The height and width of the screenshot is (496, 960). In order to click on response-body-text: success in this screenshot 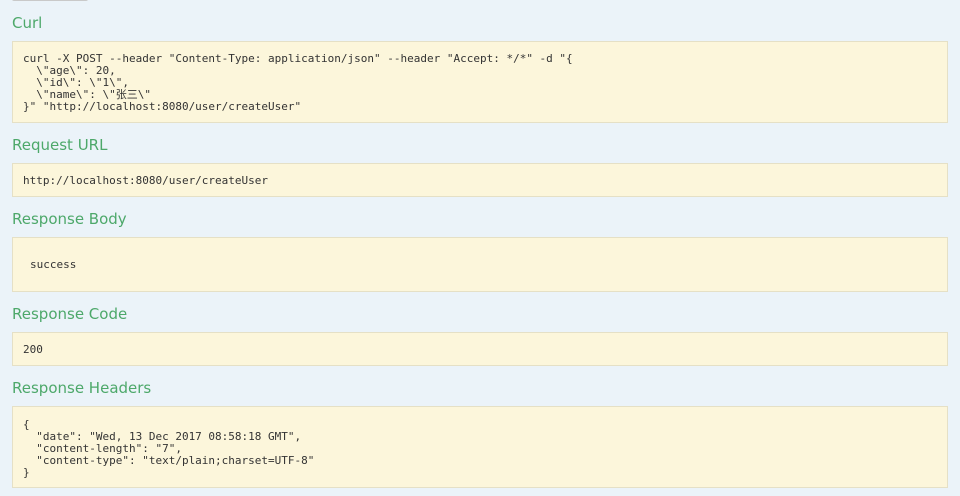, I will do `click(53, 264)`.